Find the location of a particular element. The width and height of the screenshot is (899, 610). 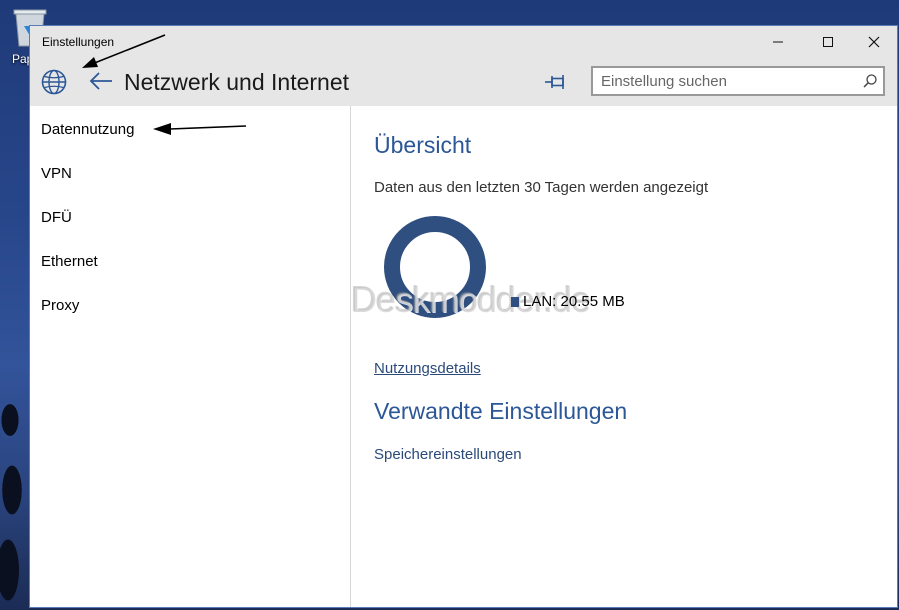

pin-icon is located at coordinates (556, 82).